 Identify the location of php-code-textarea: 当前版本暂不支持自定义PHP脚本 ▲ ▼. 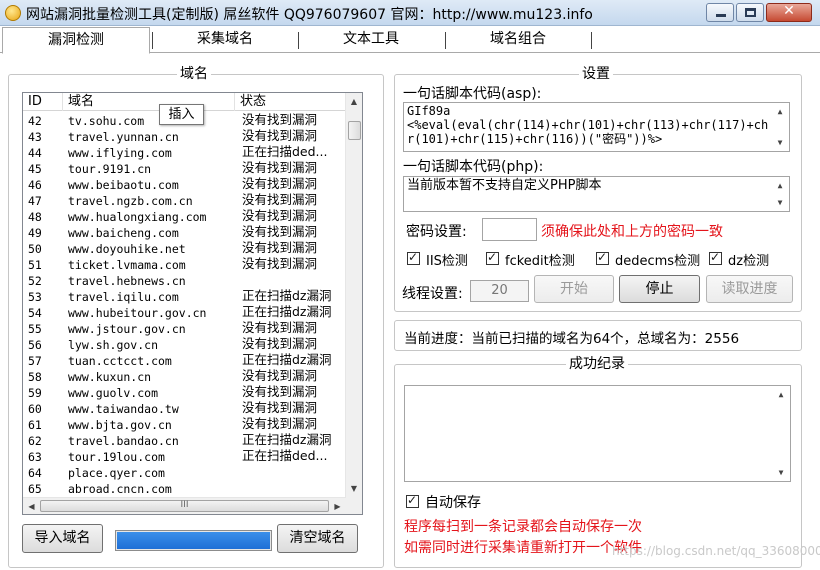
(596, 194).